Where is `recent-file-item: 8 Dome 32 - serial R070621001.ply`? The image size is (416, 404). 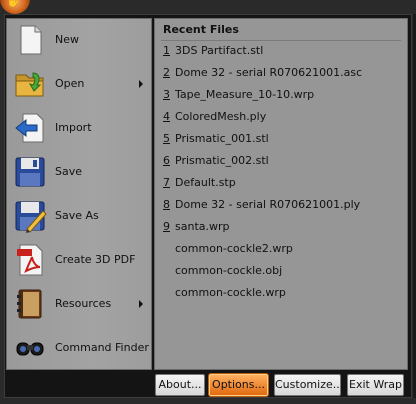
recent-file-item: 8 Dome 32 - serial R070621001.ply is located at coordinates (281, 205).